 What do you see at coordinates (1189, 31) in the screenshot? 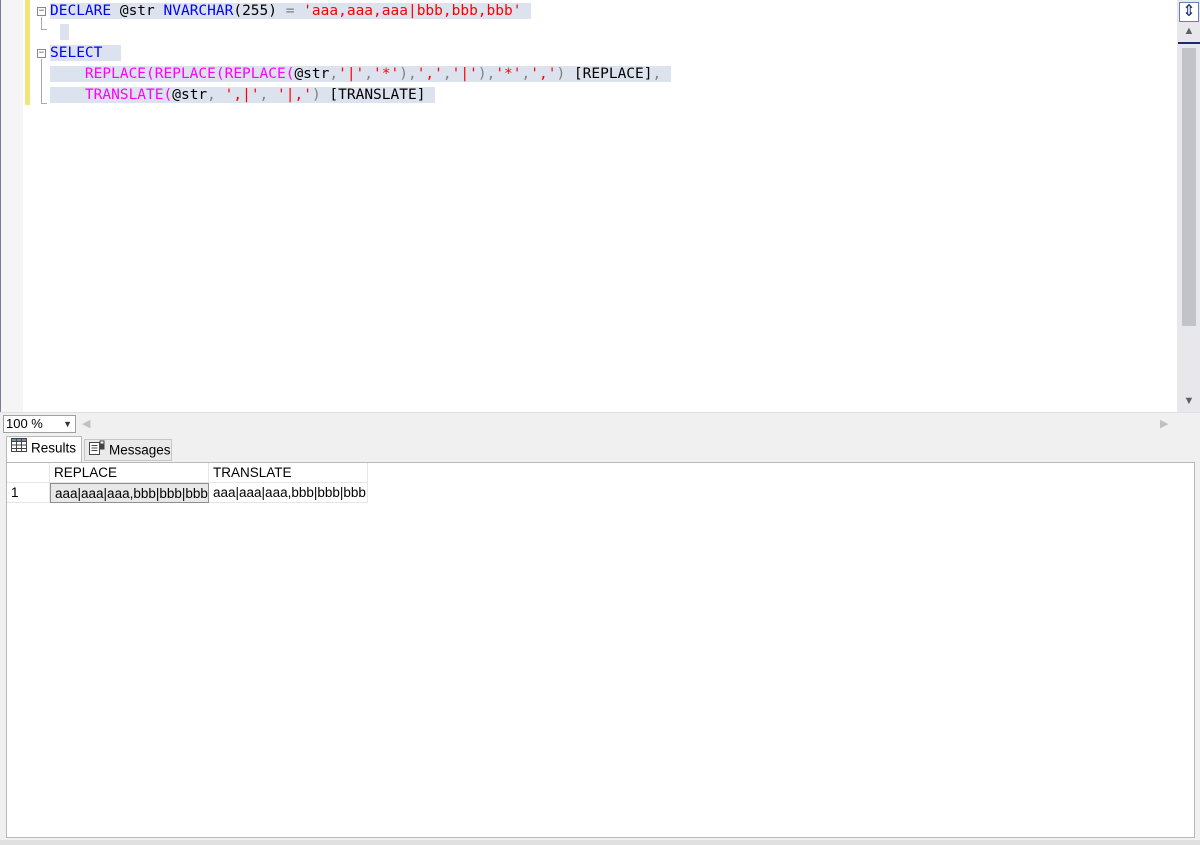
I see `scroll-up-icon: ▲` at bounding box center [1189, 31].